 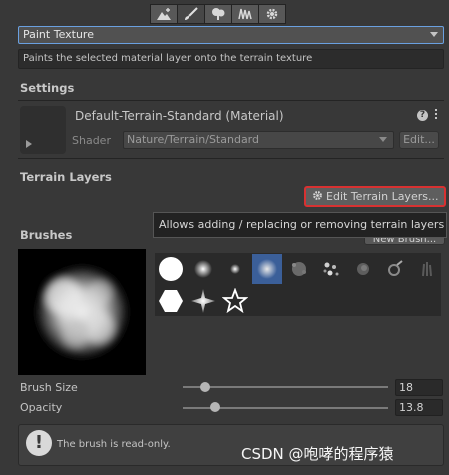 I want to click on terrain-layers-heading: Terrain Layers, so click(x=66, y=177).